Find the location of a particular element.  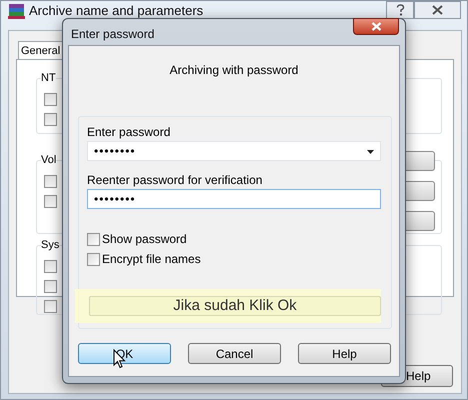

dropdown-arrow-icon is located at coordinates (370, 152).